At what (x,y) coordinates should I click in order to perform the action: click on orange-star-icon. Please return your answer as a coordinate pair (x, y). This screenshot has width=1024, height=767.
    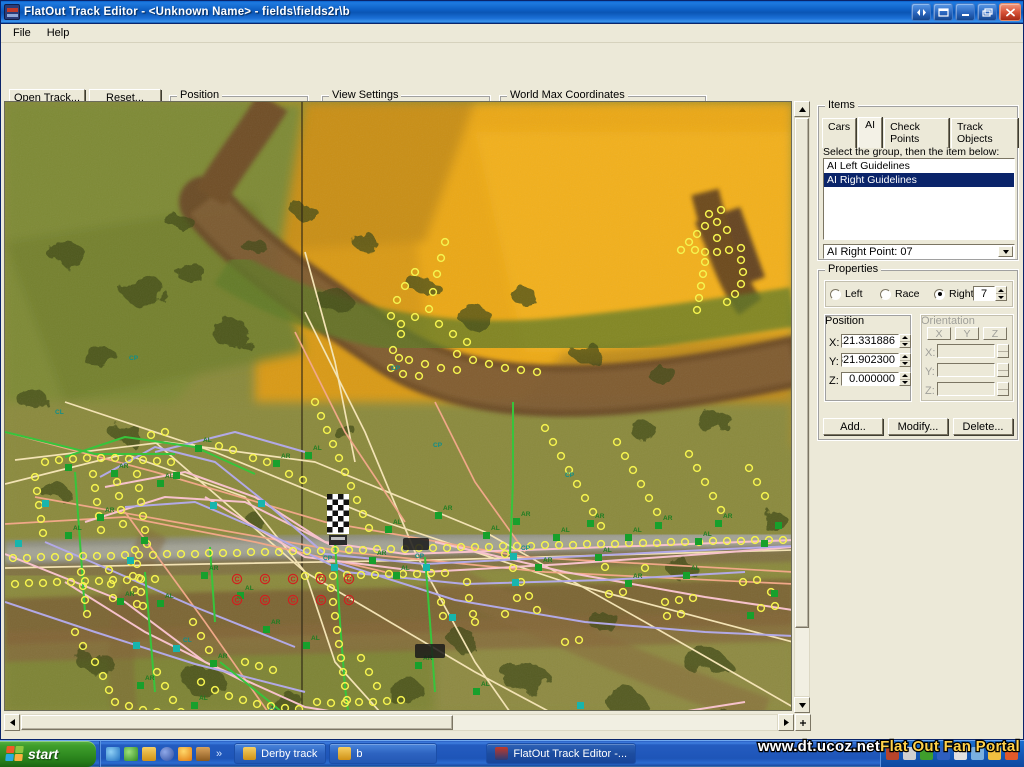
    Looking at the image, I should click on (185, 753).